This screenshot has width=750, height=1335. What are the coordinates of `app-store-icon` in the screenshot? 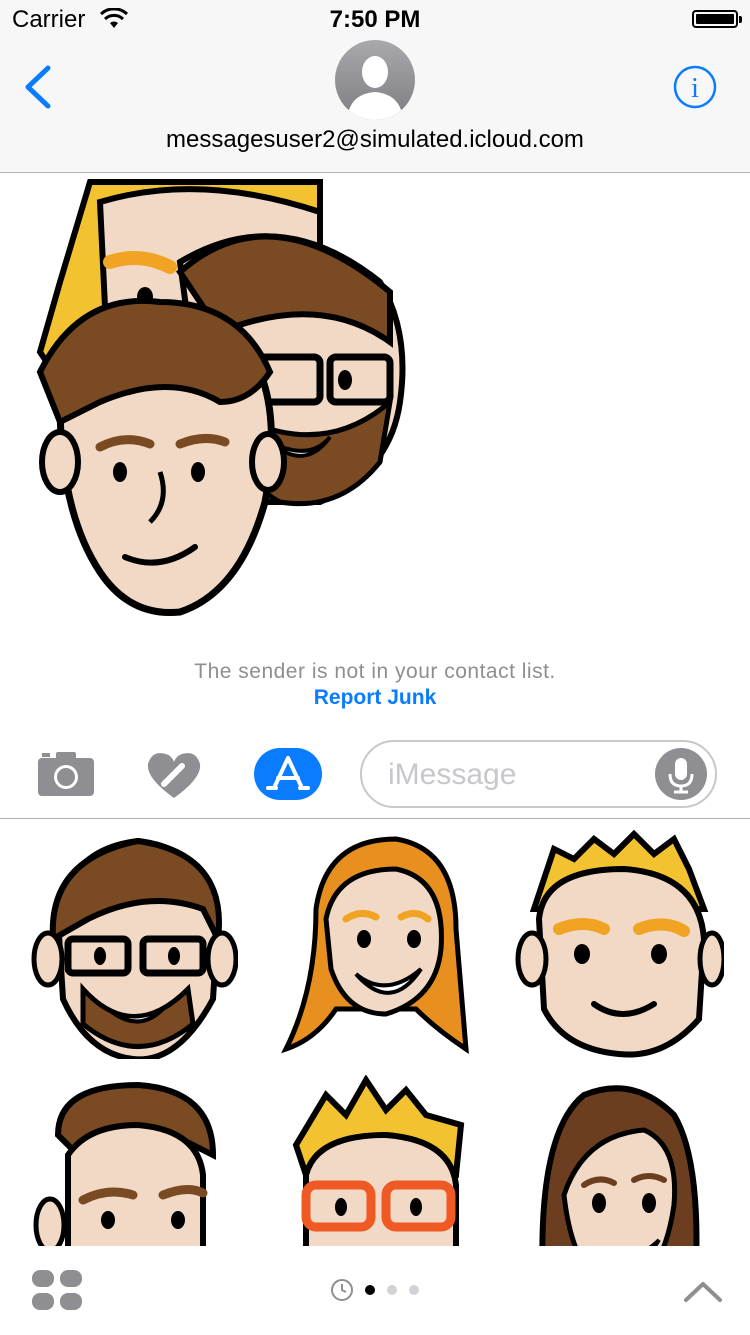 It's located at (288, 774).